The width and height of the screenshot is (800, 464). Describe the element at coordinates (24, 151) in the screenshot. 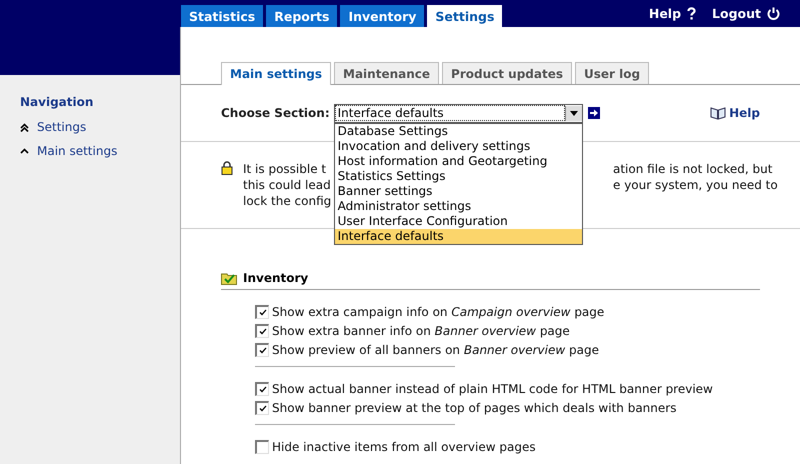

I see `chevron-up-icon` at that location.